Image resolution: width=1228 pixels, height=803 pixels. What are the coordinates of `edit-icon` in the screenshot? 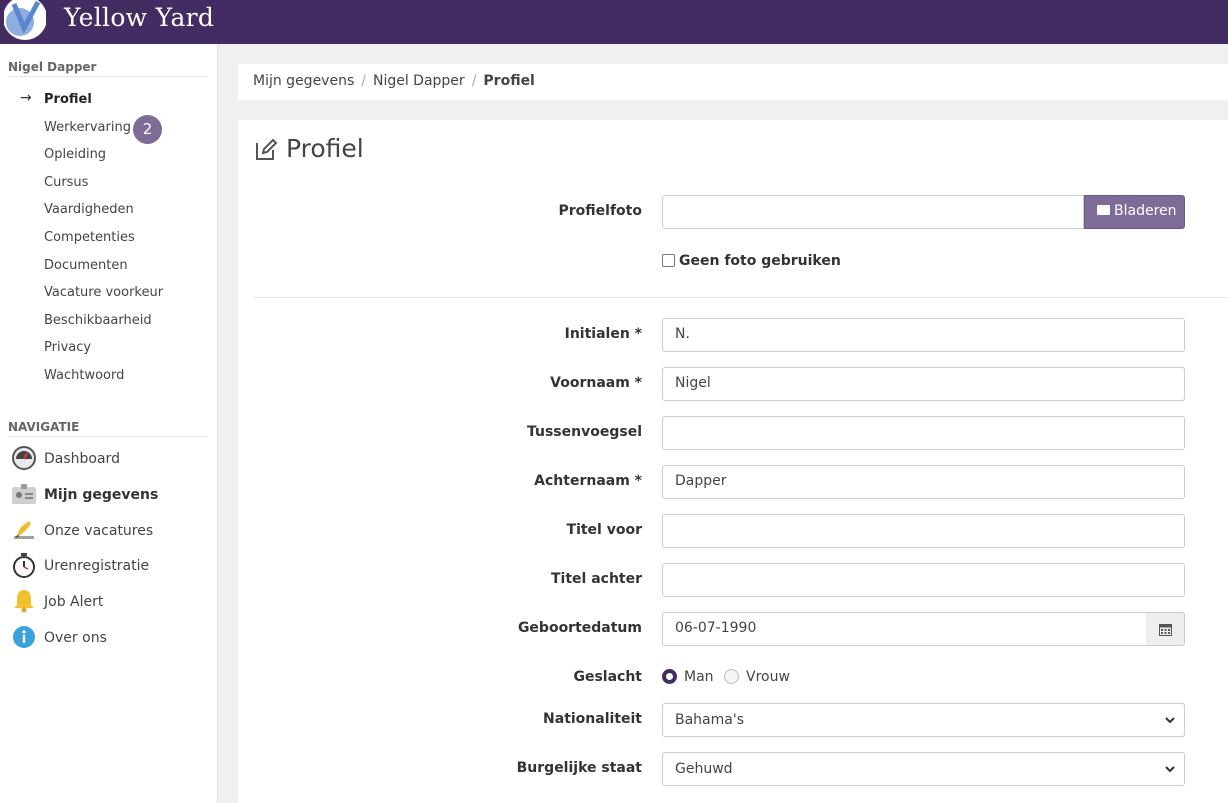 It's located at (267, 149).